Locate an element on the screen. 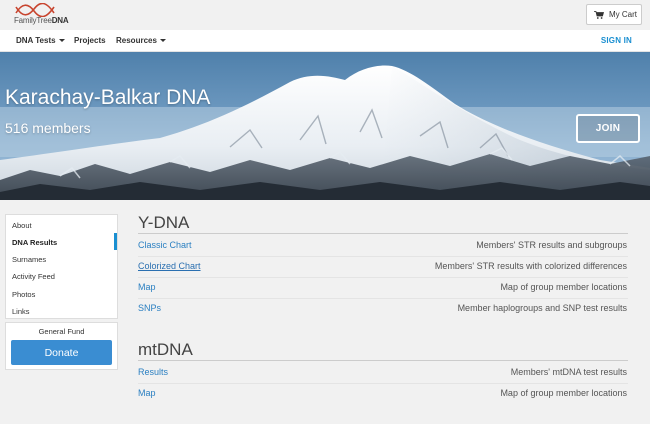 Image resolution: width=650 pixels, height=424 pixels. sidebar-item-surnames: Surnames is located at coordinates (29, 259).